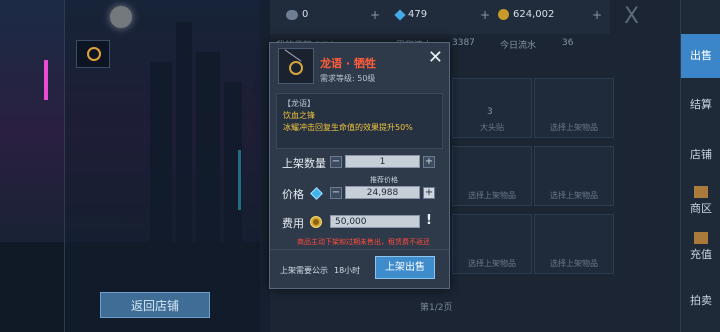 This screenshot has height=332, width=720. Describe the element at coordinates (597, 15) in the screenshot. I see `add-gold-button: +` at that location.